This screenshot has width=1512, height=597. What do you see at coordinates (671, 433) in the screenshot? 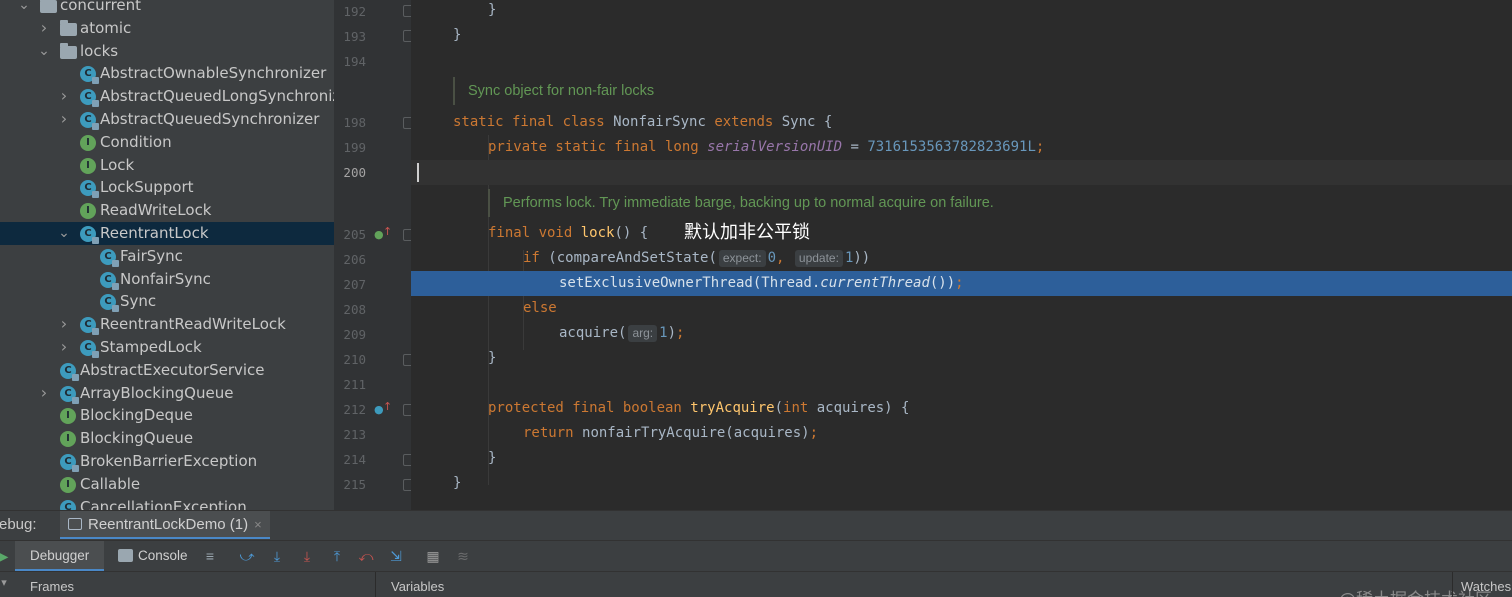
I see `code-line-213: return nonfairTryAcquire(acquires);` at bounding box center [671, 433].